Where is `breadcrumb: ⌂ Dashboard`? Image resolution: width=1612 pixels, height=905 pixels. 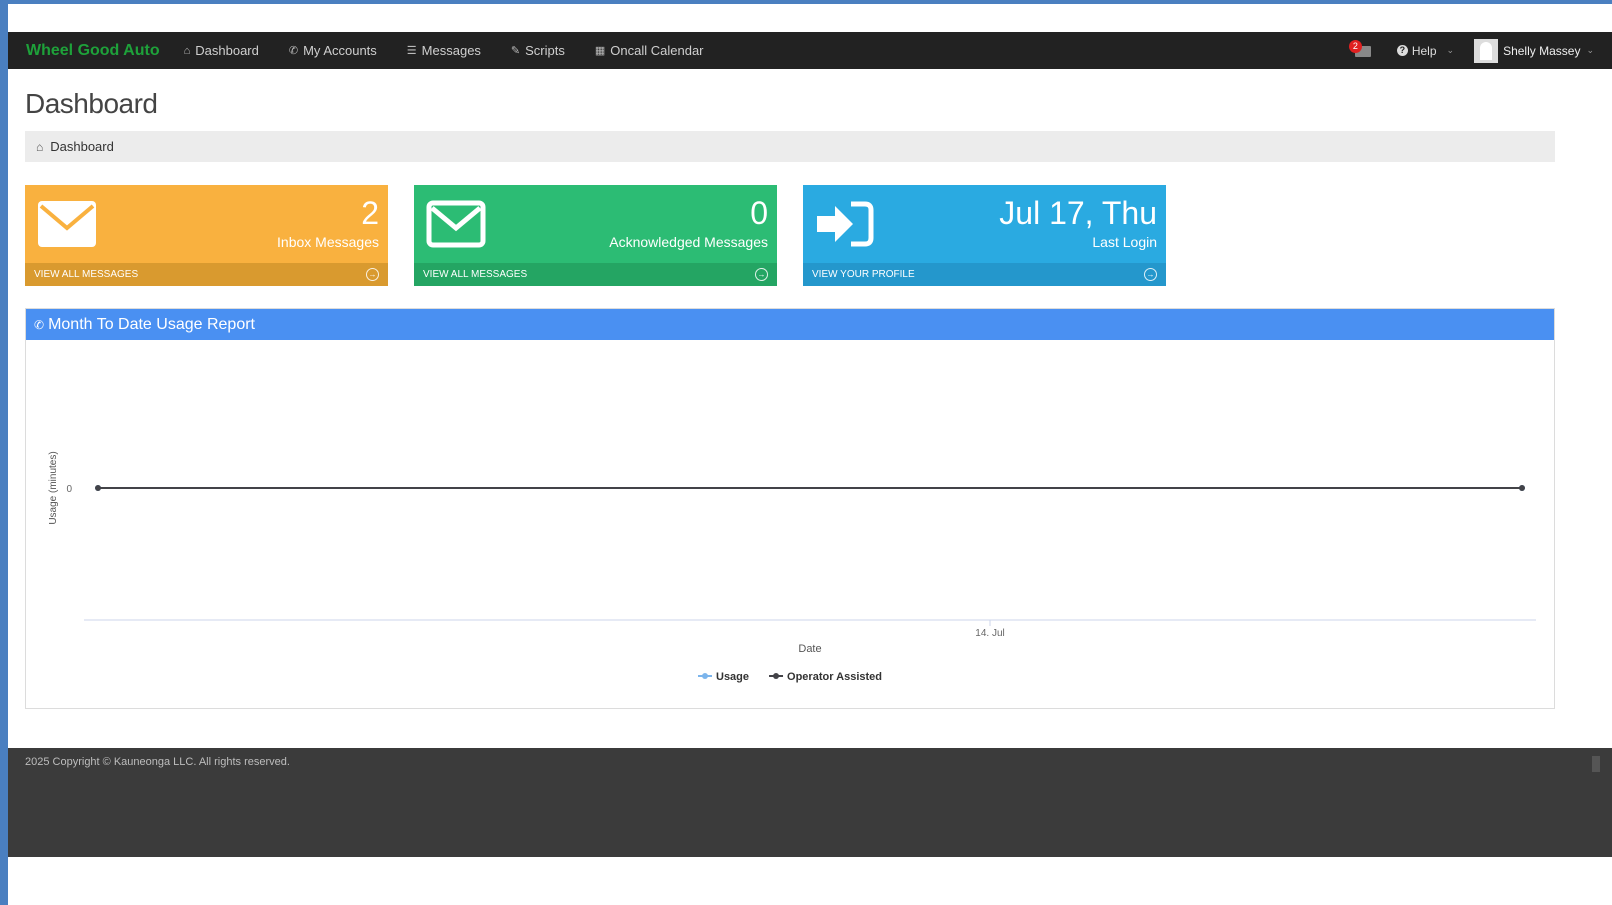
breadcrumb: ⌂ Dashboard is located at coordinates (790, 146).